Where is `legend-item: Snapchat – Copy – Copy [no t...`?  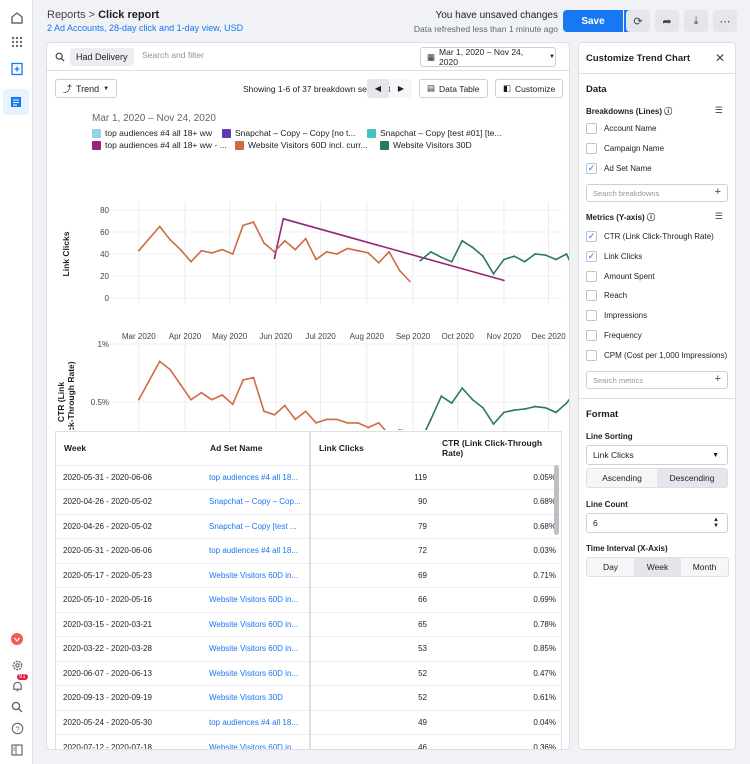
legend-item: Snapchat – Copy – Copy [no t... is located at coordinates (289, 133).